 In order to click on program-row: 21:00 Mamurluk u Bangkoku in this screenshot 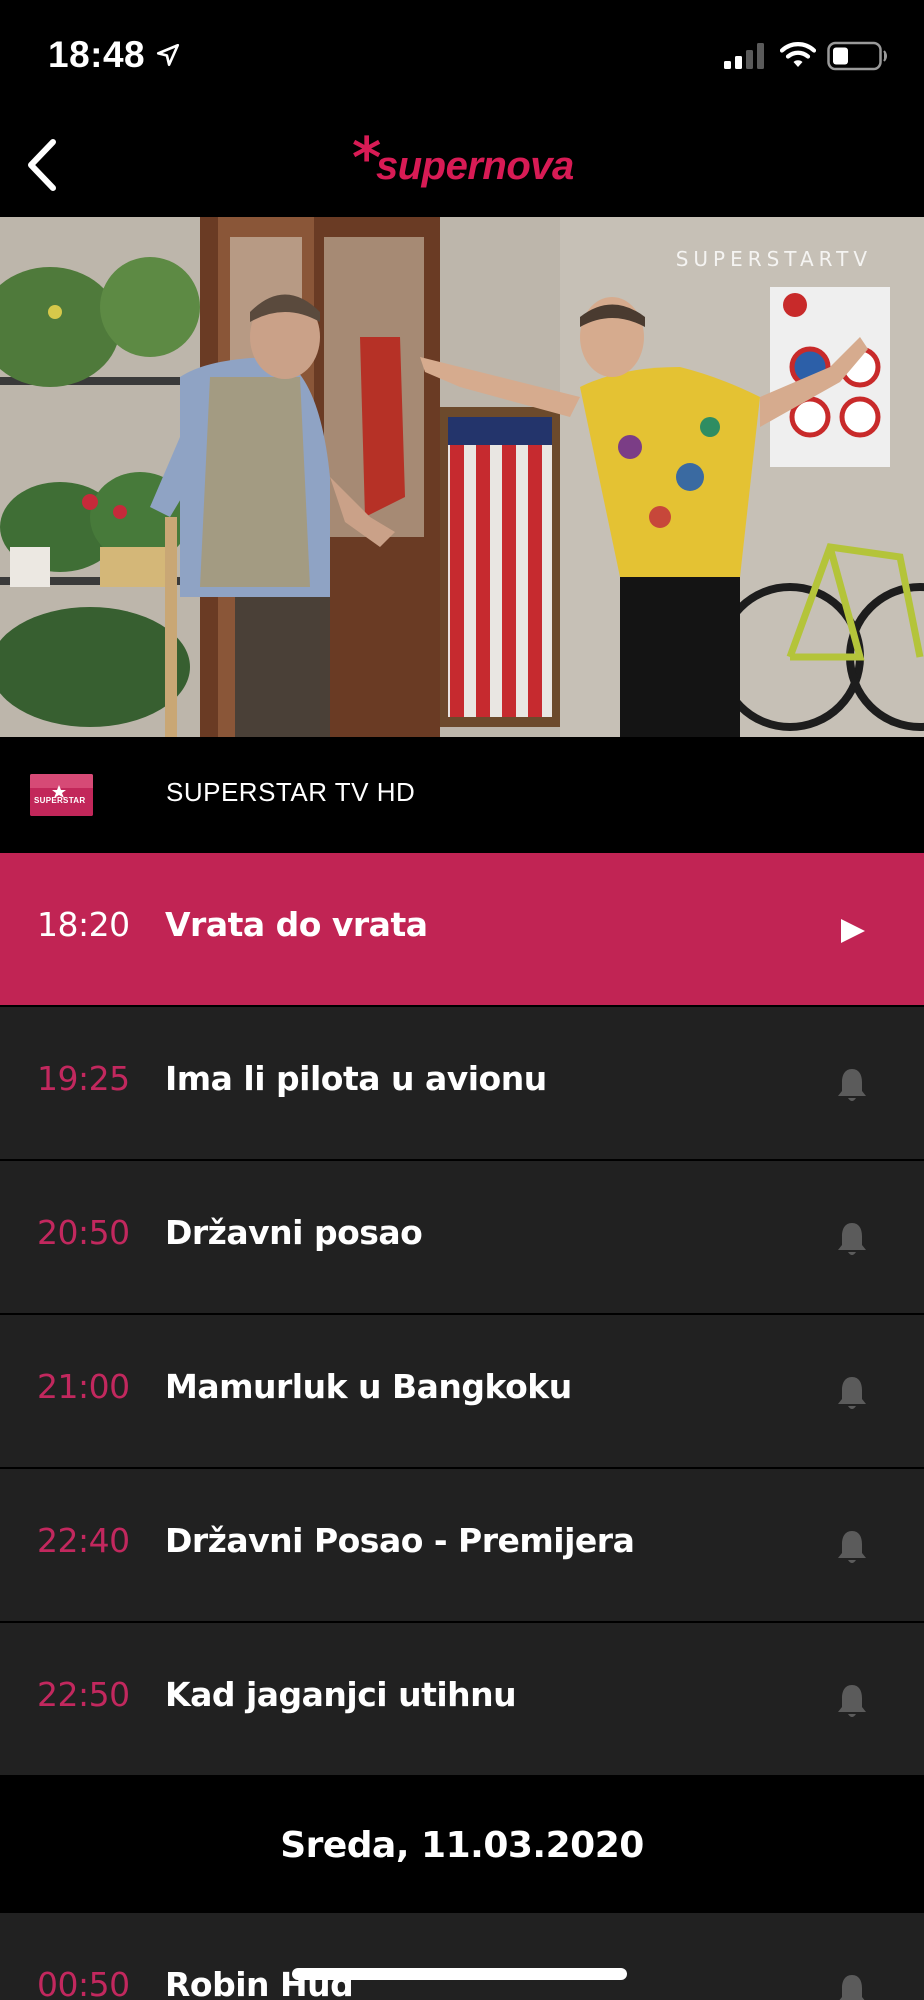, I will do `click(462, 1392)`.